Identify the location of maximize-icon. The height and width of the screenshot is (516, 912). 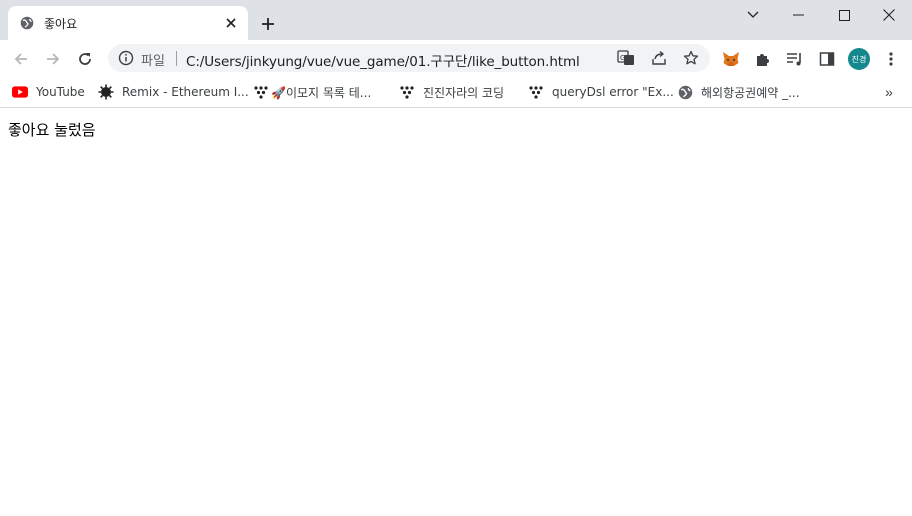
(844, 15).